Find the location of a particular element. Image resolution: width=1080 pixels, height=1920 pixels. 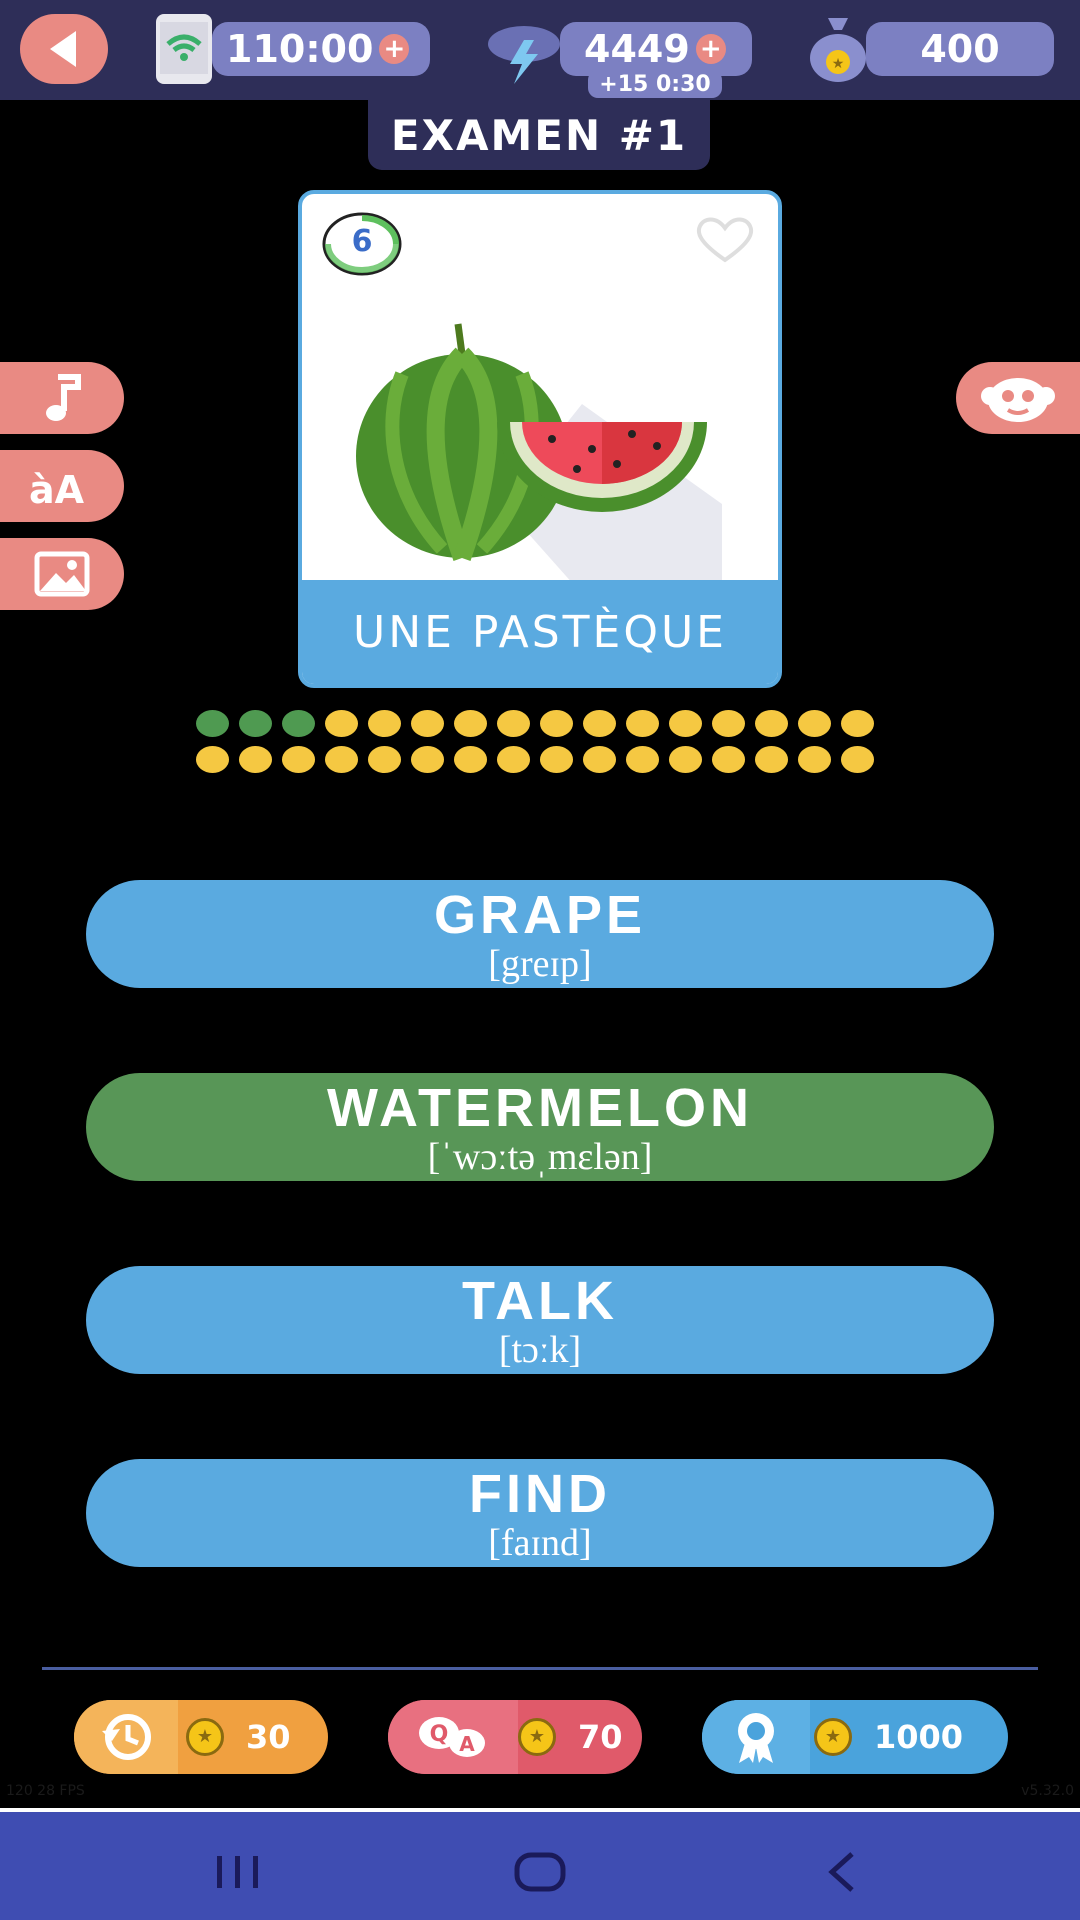

level-number: 6 is located at coordinates (362, 241).